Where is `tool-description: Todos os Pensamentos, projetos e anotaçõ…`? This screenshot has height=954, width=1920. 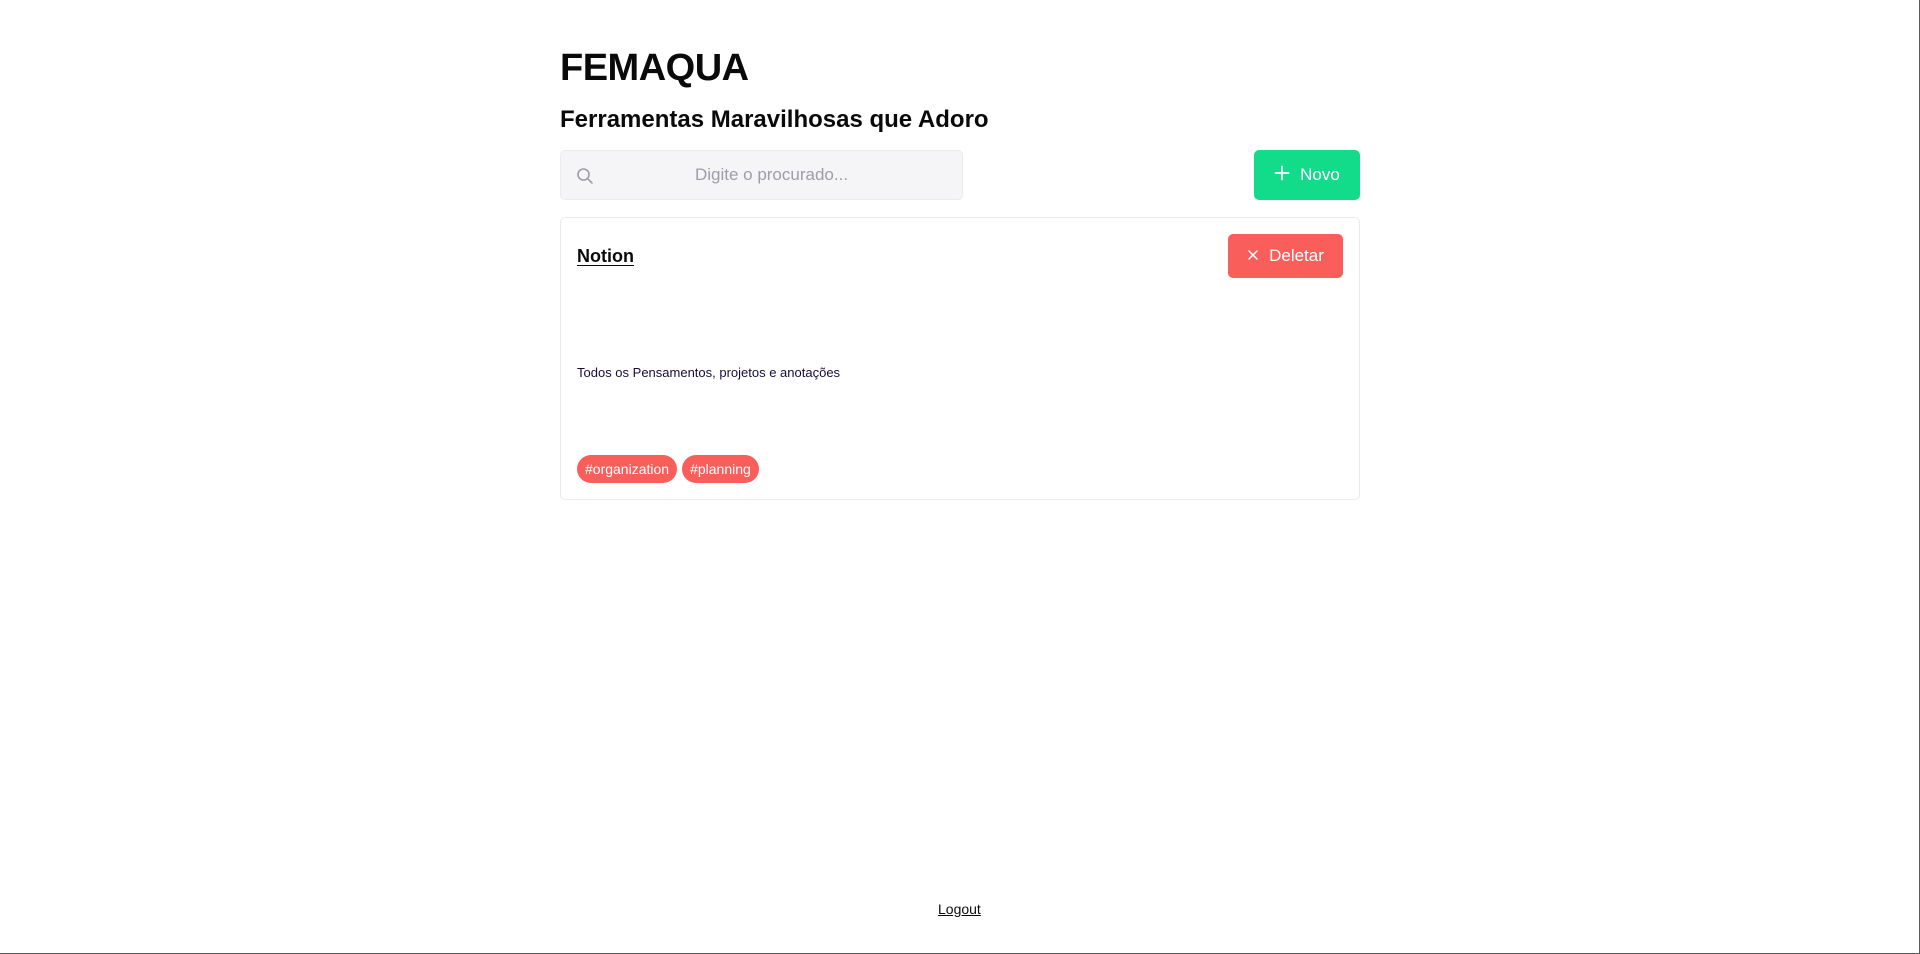
tool-description: Todos os Pensamentos, projetos e anotaçõ… is located at coordinates (709, 372).